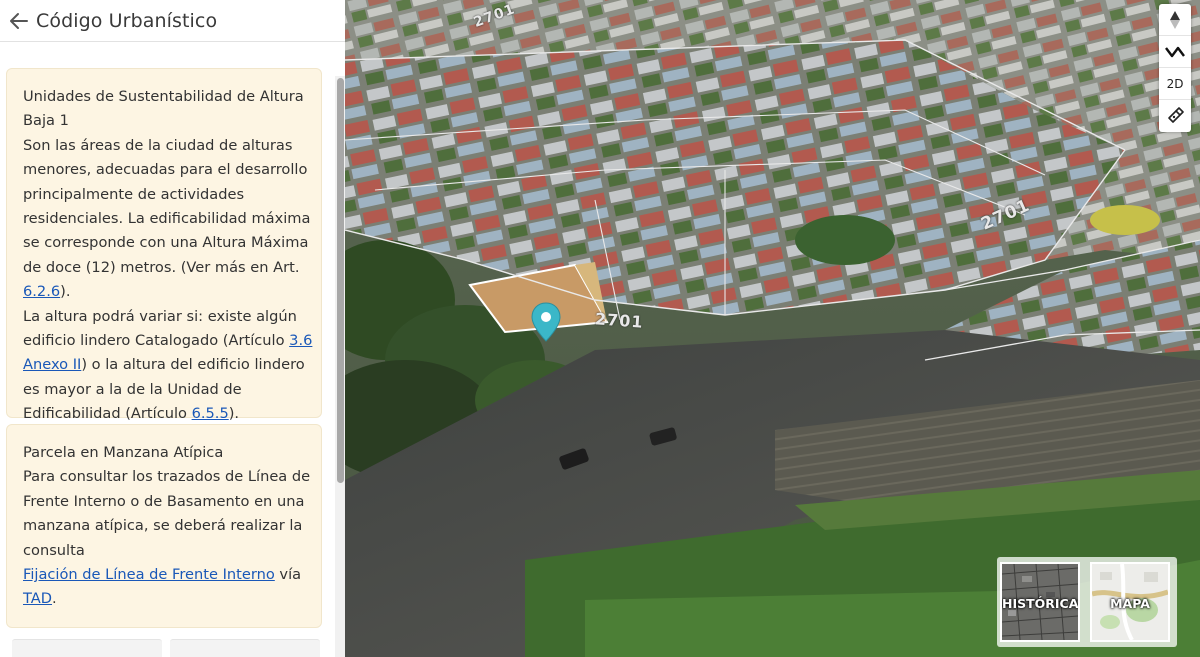 This screenshot has width=1200, height=657. I want to click on arrow-left-icon, so click(19, 20).